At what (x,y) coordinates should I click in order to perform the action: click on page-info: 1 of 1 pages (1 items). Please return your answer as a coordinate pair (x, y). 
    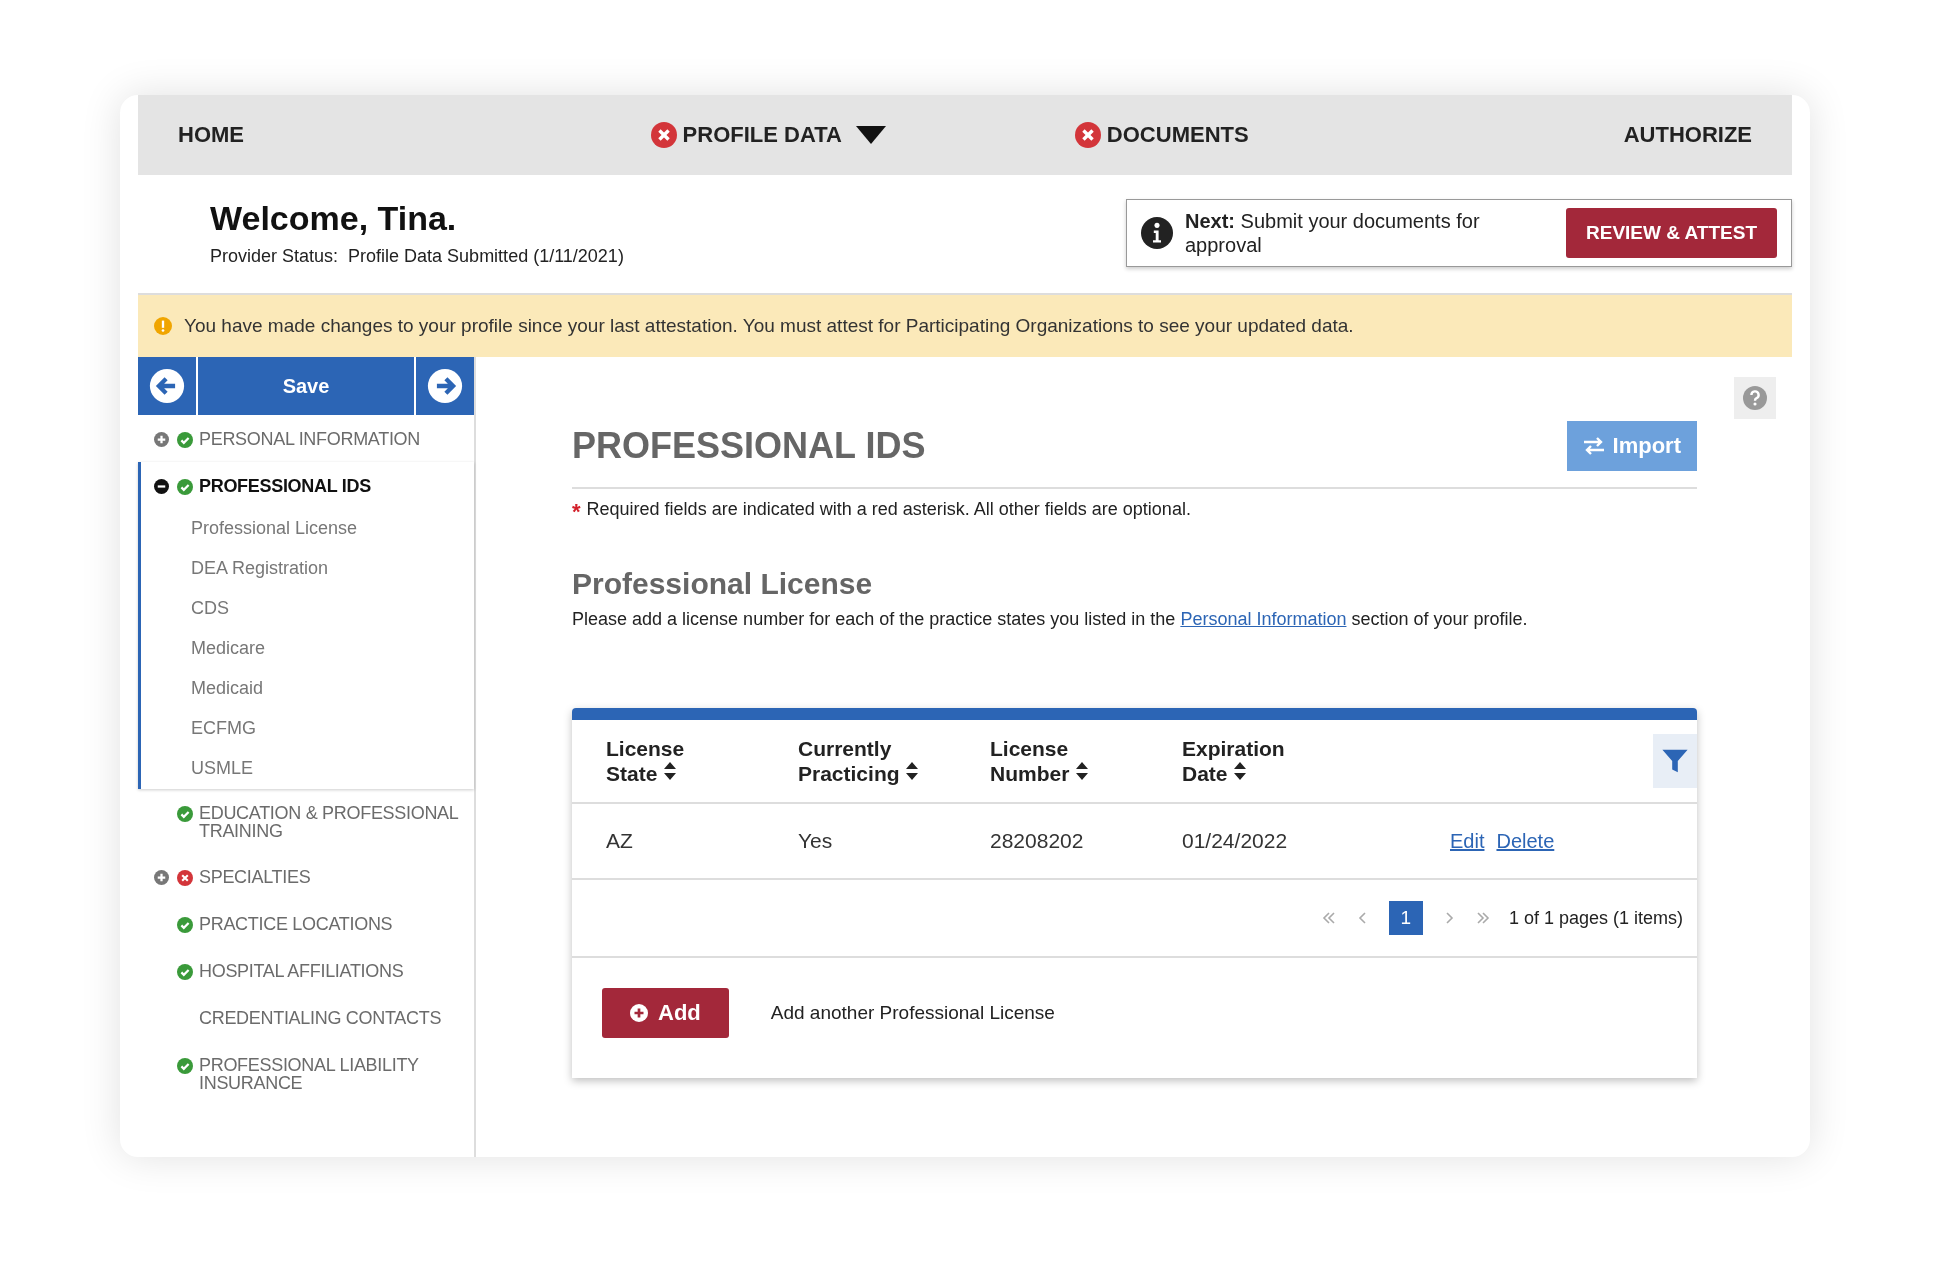
    Looking at the image, I should click on (1595, 918).